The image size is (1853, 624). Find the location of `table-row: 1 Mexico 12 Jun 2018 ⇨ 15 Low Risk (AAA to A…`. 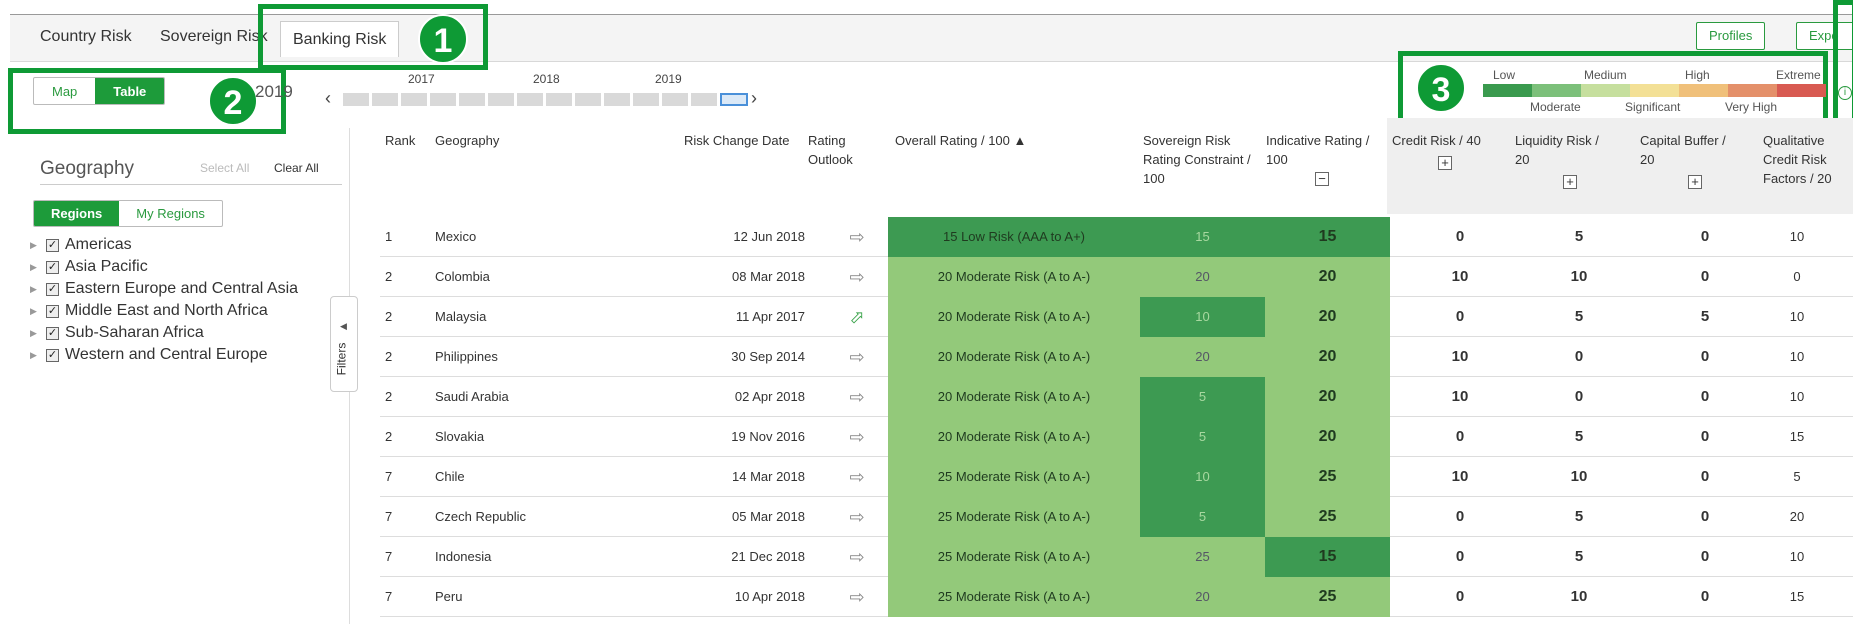

table-row: 1 Mexico 12 Jun 2018 ⇨ 15 Low Risk (AAA to A… is located at coordinates (1116, 237).